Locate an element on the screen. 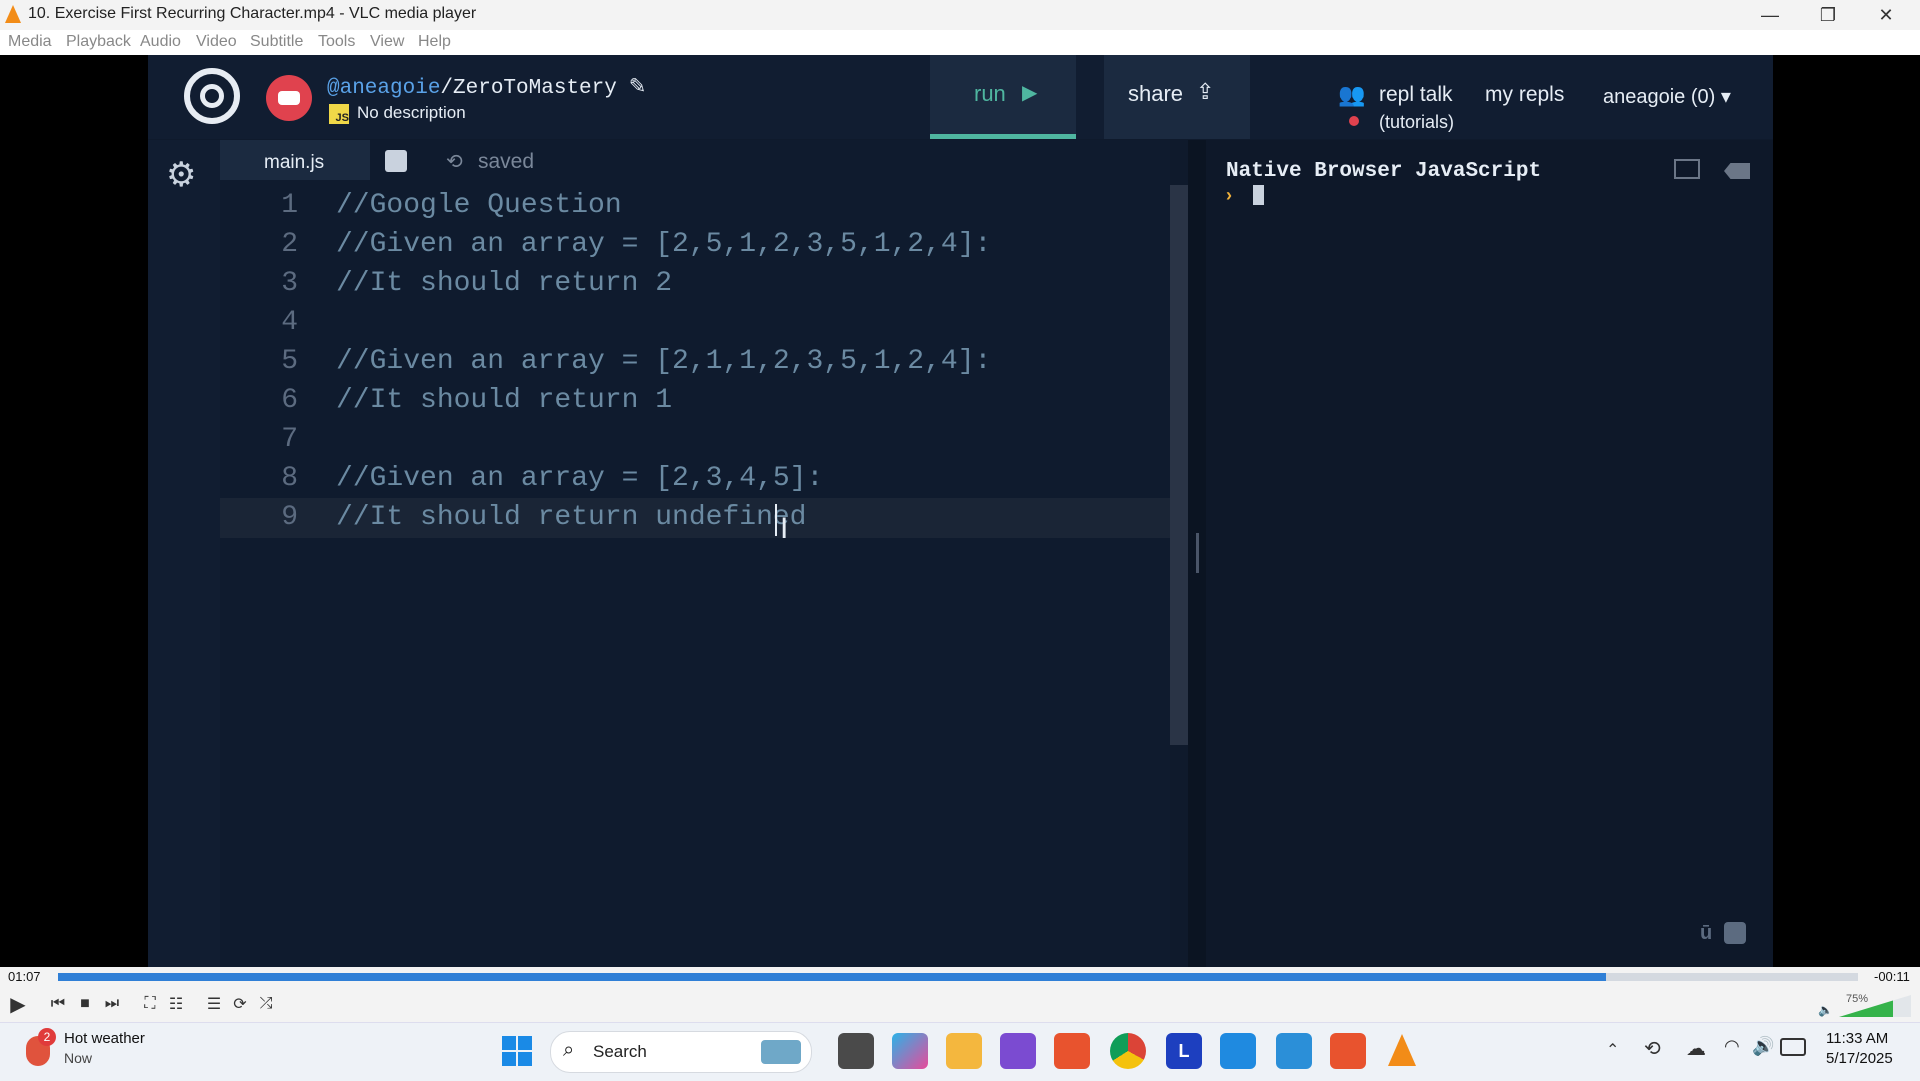 The image size is (1920, 1081). gear-icon: ⚙ is located at coordinates (181, 175).